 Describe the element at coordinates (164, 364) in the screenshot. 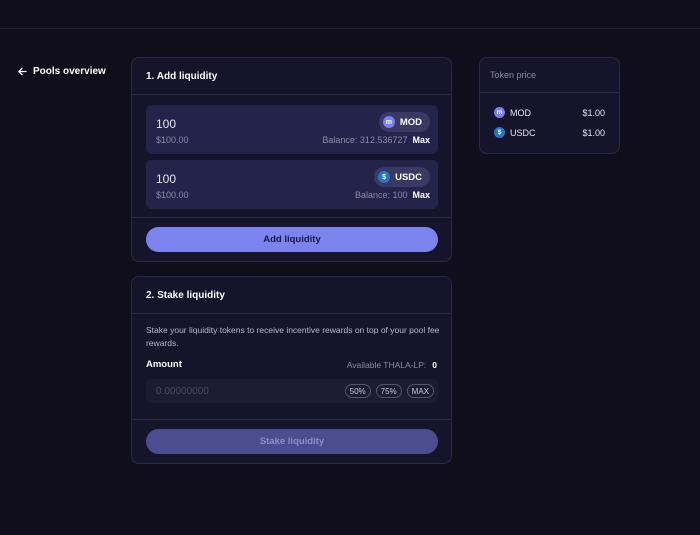

I see `amount-label: Amount` at that location.